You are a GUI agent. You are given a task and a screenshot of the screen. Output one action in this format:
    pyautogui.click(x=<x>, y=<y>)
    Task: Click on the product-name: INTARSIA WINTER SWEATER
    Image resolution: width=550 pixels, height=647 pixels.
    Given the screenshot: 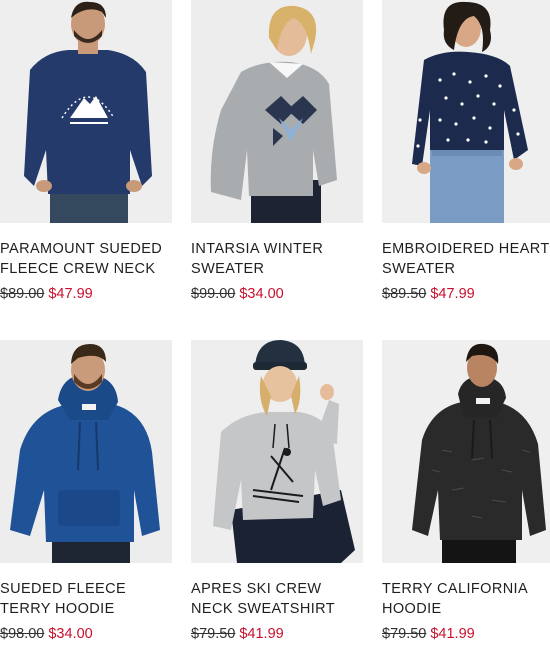 What is the action you would take?
    pyautogui.click(x=277, y=259)
    